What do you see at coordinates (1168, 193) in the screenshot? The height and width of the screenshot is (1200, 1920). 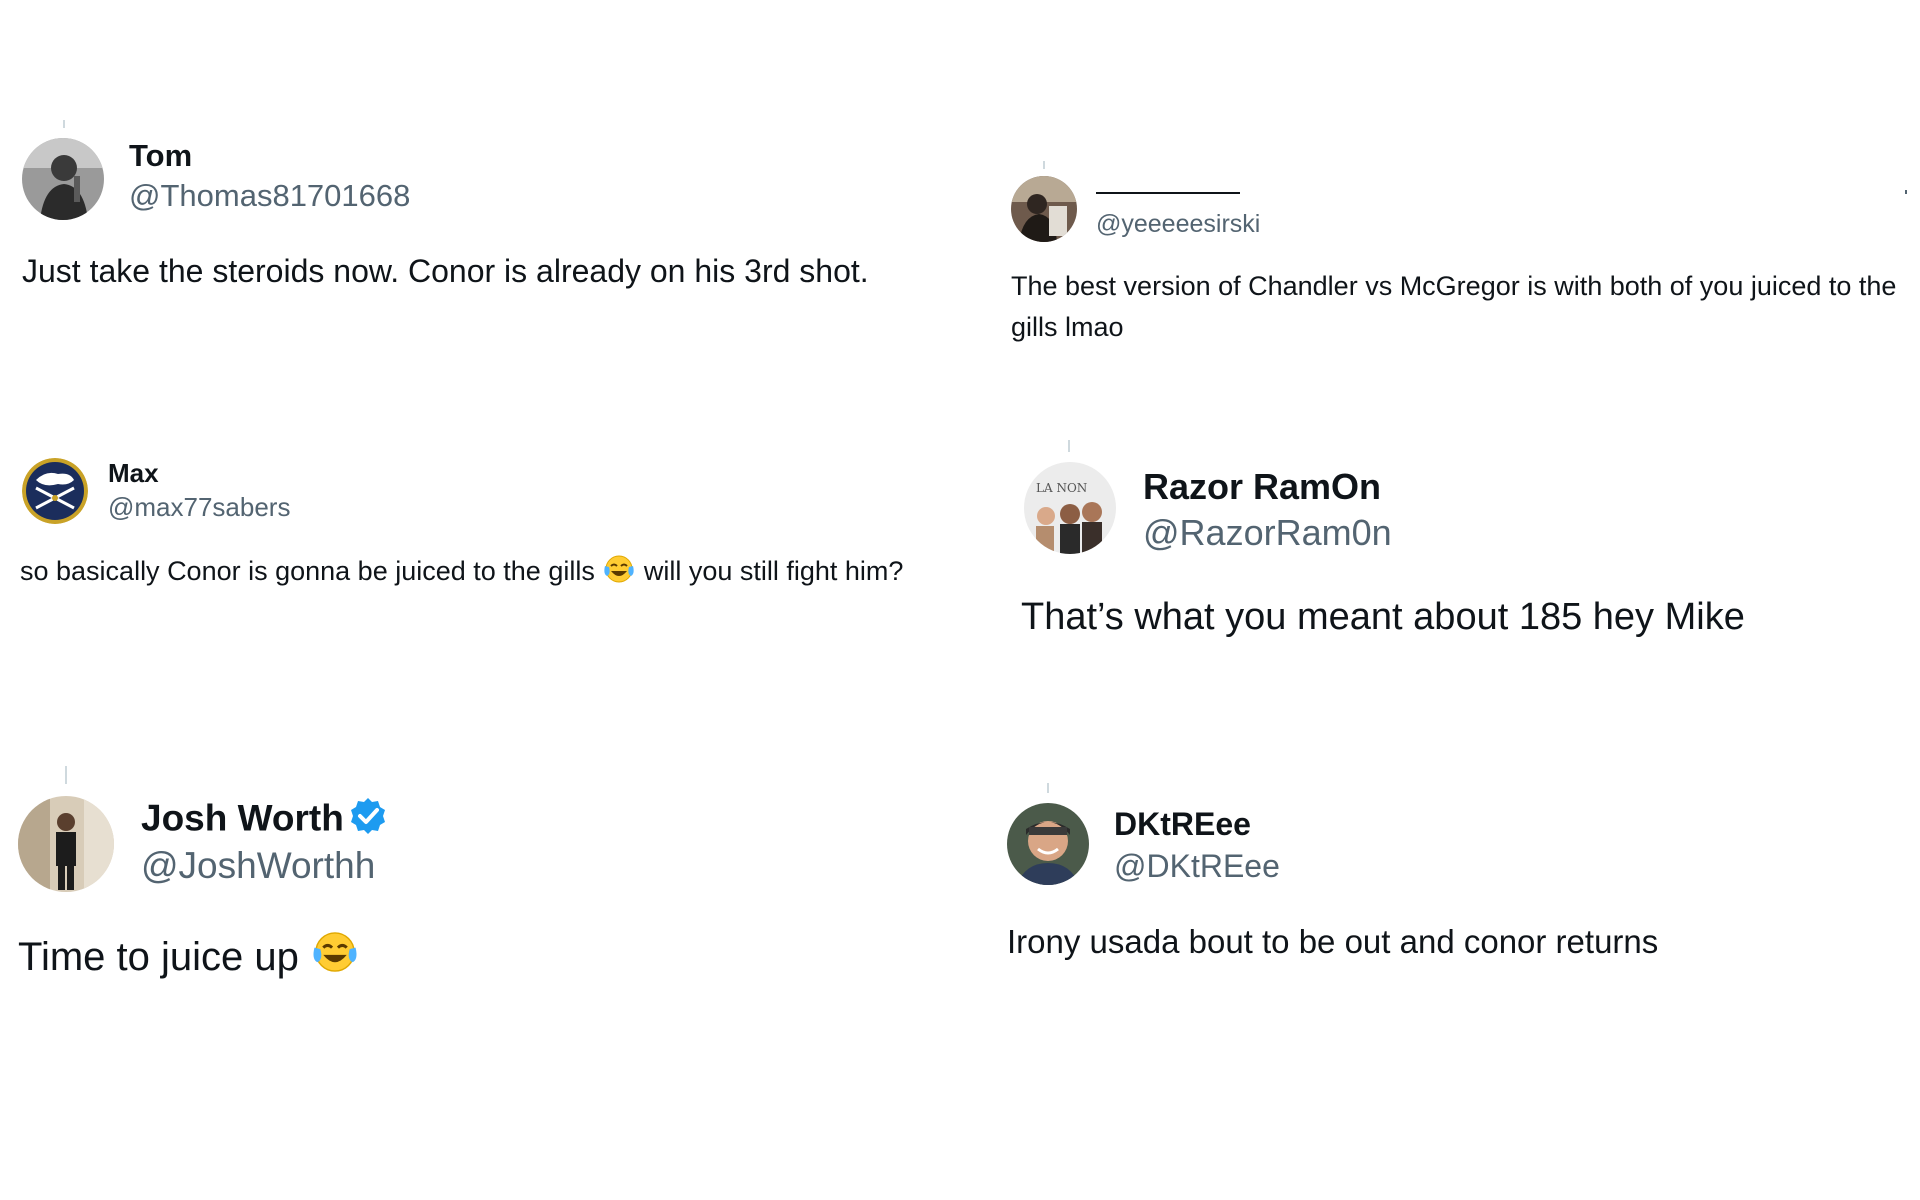 I see `display-name-placeholder` at bounding box center [1168, 193].